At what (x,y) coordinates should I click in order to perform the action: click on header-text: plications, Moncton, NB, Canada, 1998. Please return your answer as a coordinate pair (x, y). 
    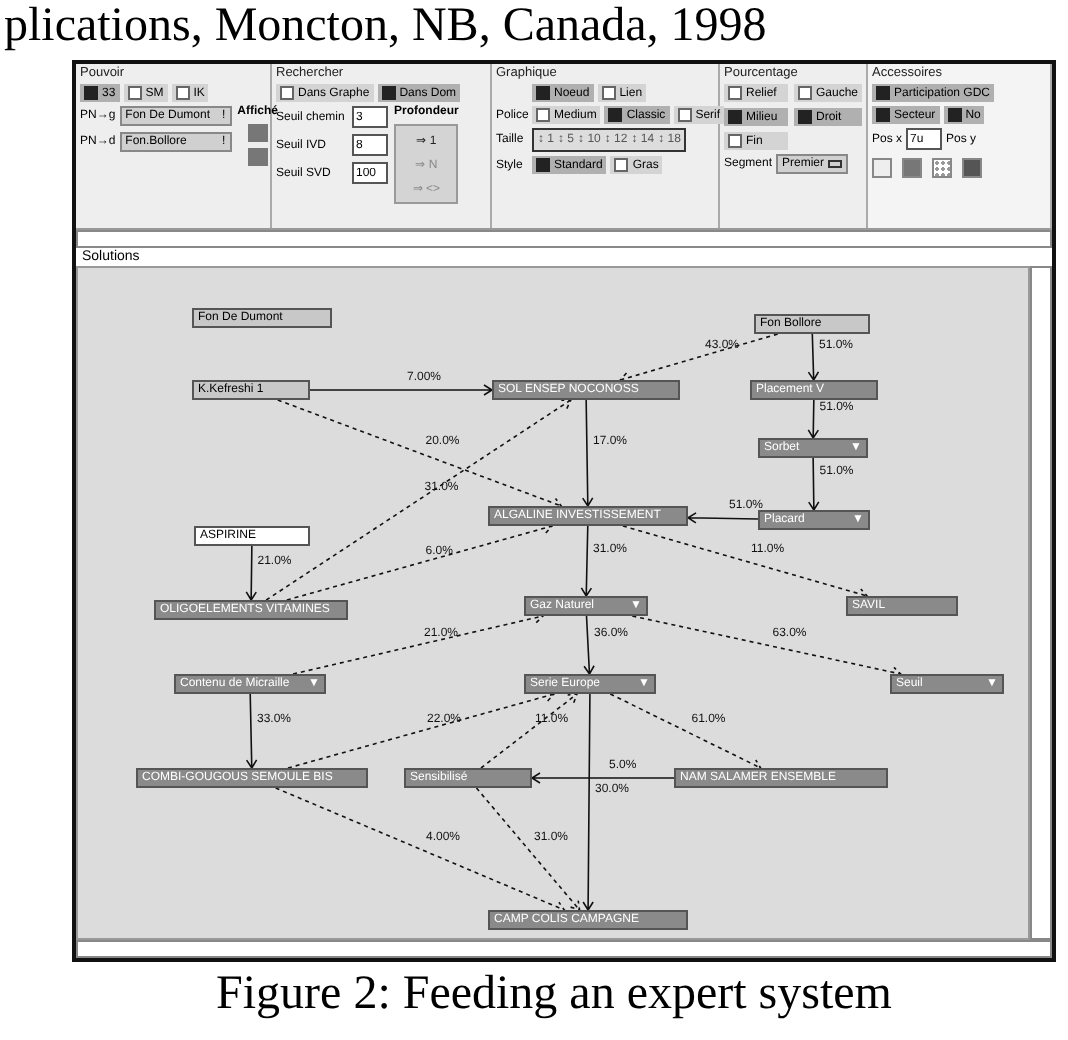
    Looking at the image, I should click on (386, 26).